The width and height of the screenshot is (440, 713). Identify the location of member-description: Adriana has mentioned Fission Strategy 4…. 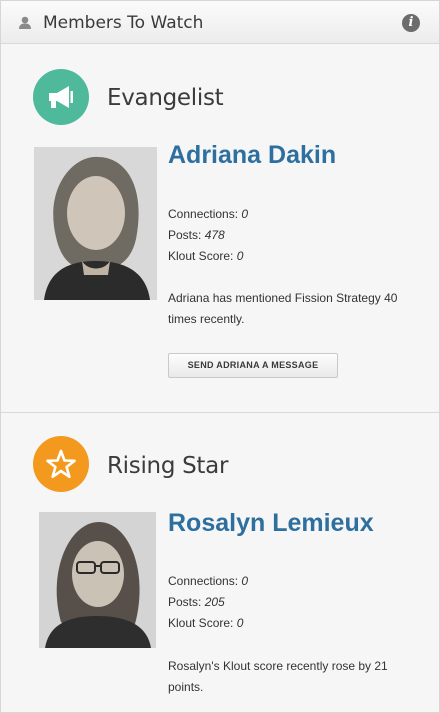
(283, 308).